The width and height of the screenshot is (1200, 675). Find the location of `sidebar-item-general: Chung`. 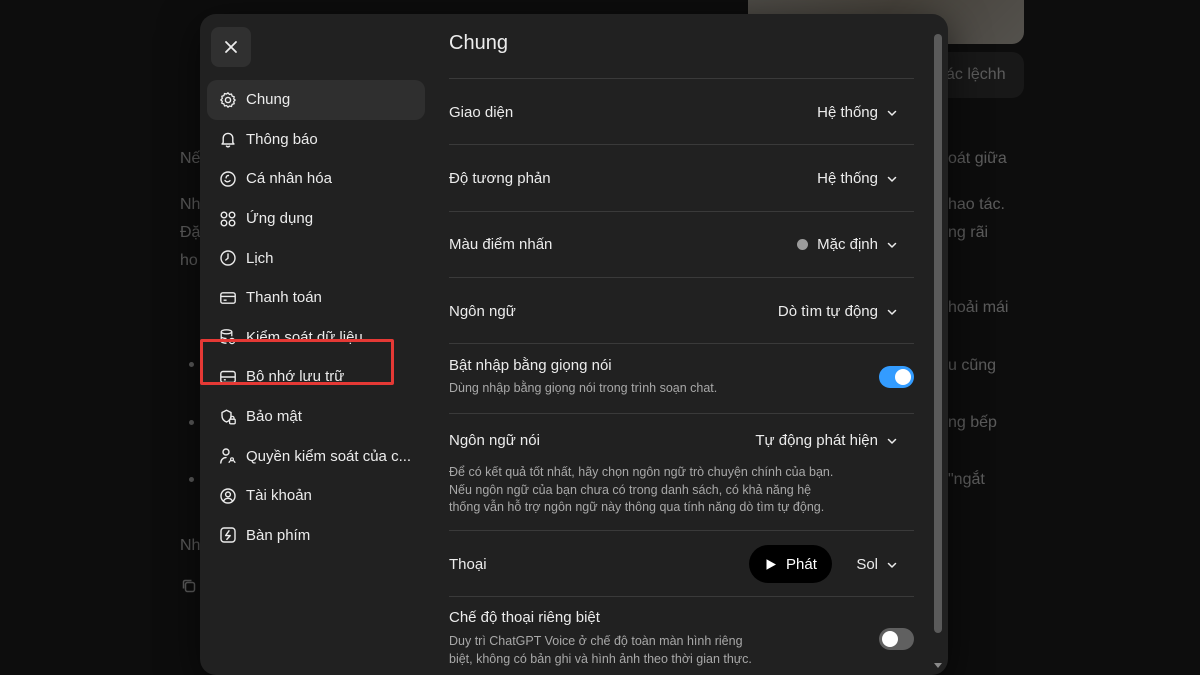

sidebar-item-general: Chung is located at coordinates (316, 100).